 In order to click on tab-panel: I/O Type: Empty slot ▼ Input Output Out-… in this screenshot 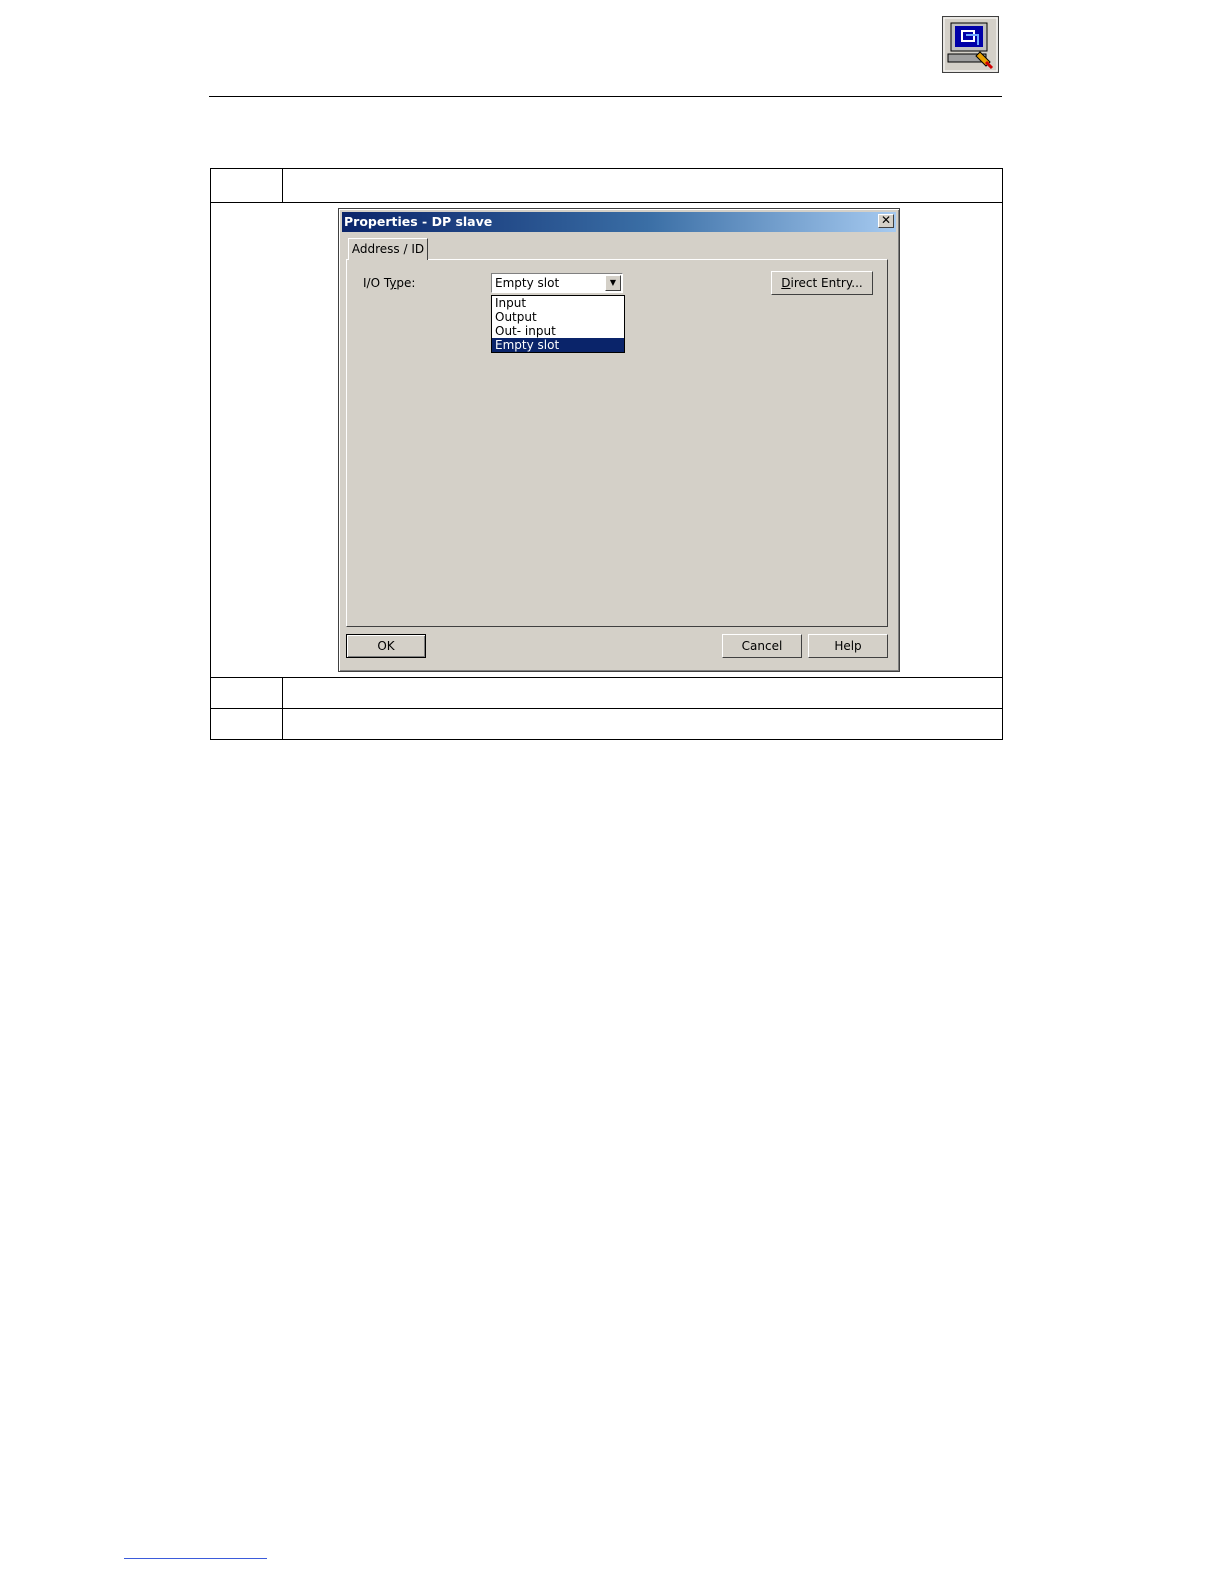, I will do `click(617, 443)`.